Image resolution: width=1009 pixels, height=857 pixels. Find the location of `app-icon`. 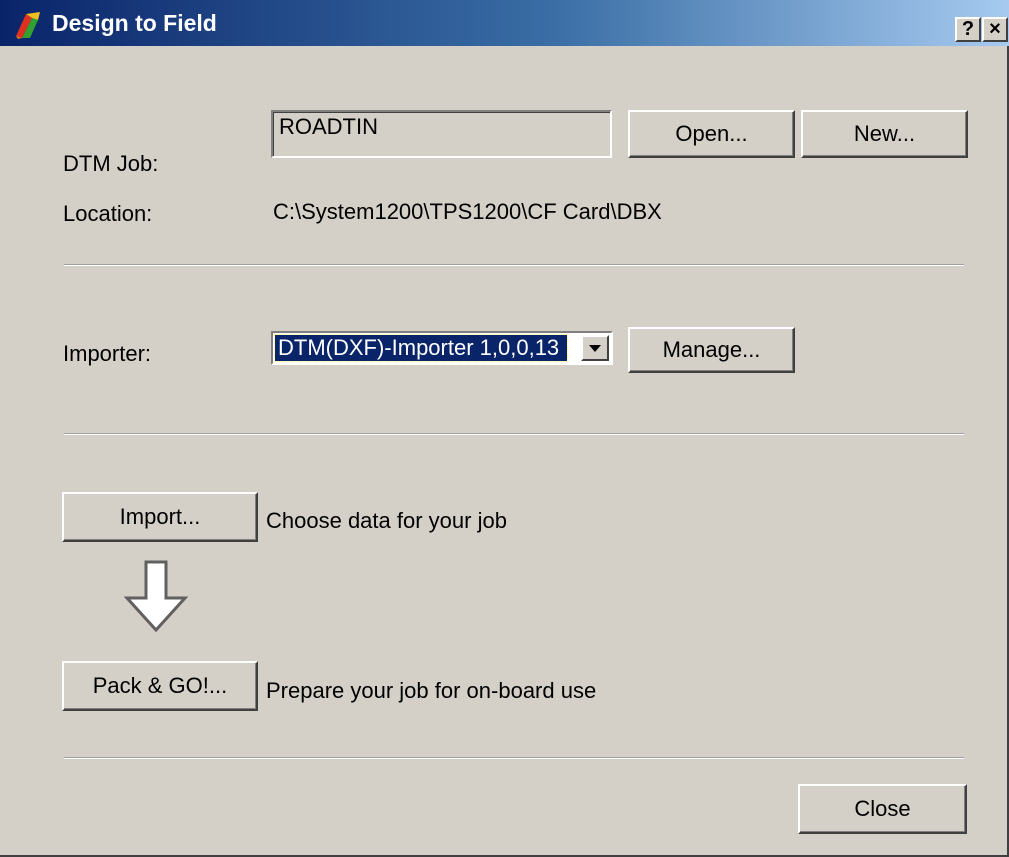

app-icon is located at coordinates (28, 24).